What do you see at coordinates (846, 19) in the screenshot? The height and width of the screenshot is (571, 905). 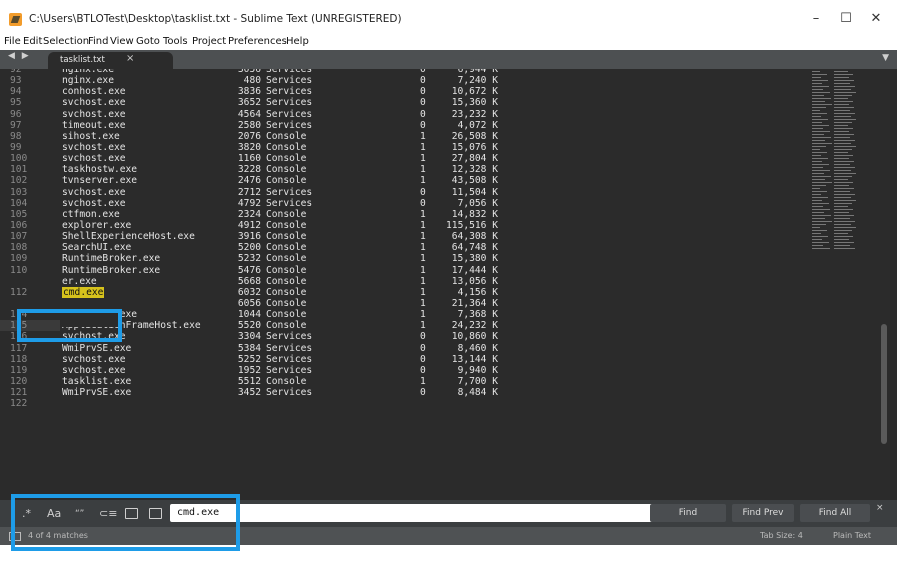 I see `maximize-button: ☐` at bounding box center [846, 19].